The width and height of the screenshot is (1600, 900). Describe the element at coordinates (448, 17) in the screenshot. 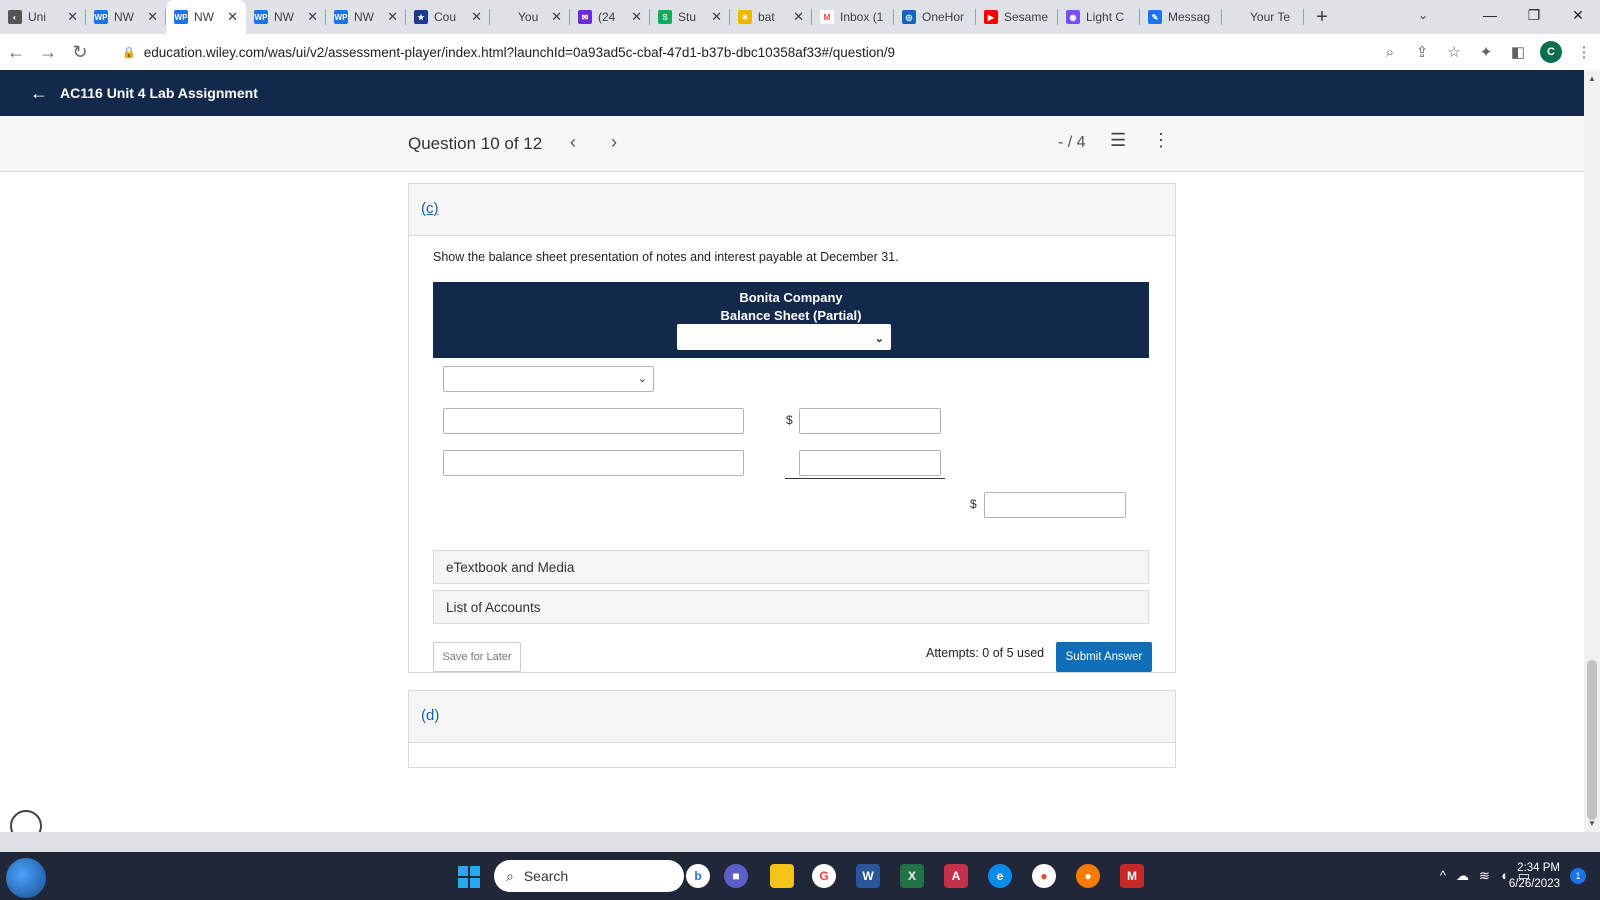

I see `browser-tab: ★ Cou ✕` at that location.